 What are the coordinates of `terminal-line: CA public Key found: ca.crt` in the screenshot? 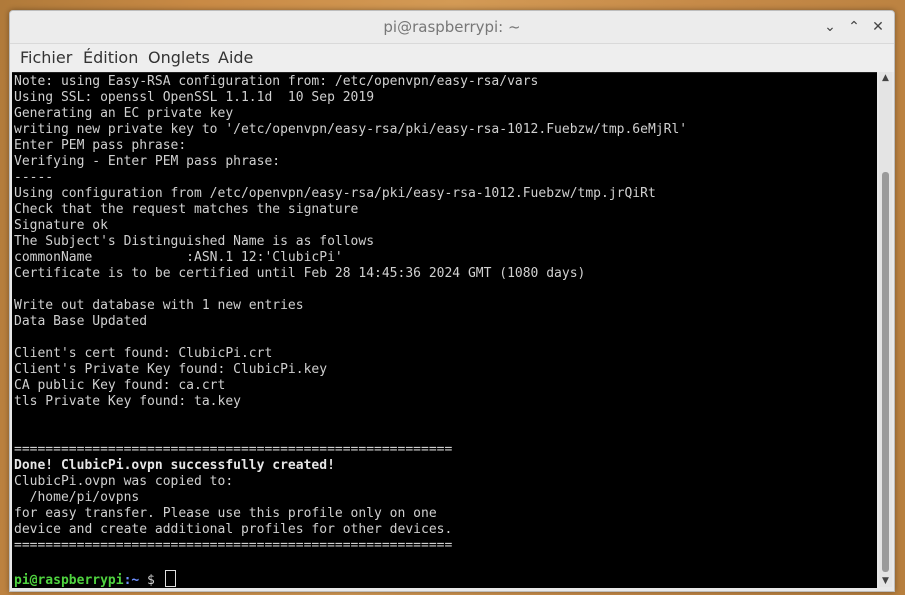 It's located at (120, 385).